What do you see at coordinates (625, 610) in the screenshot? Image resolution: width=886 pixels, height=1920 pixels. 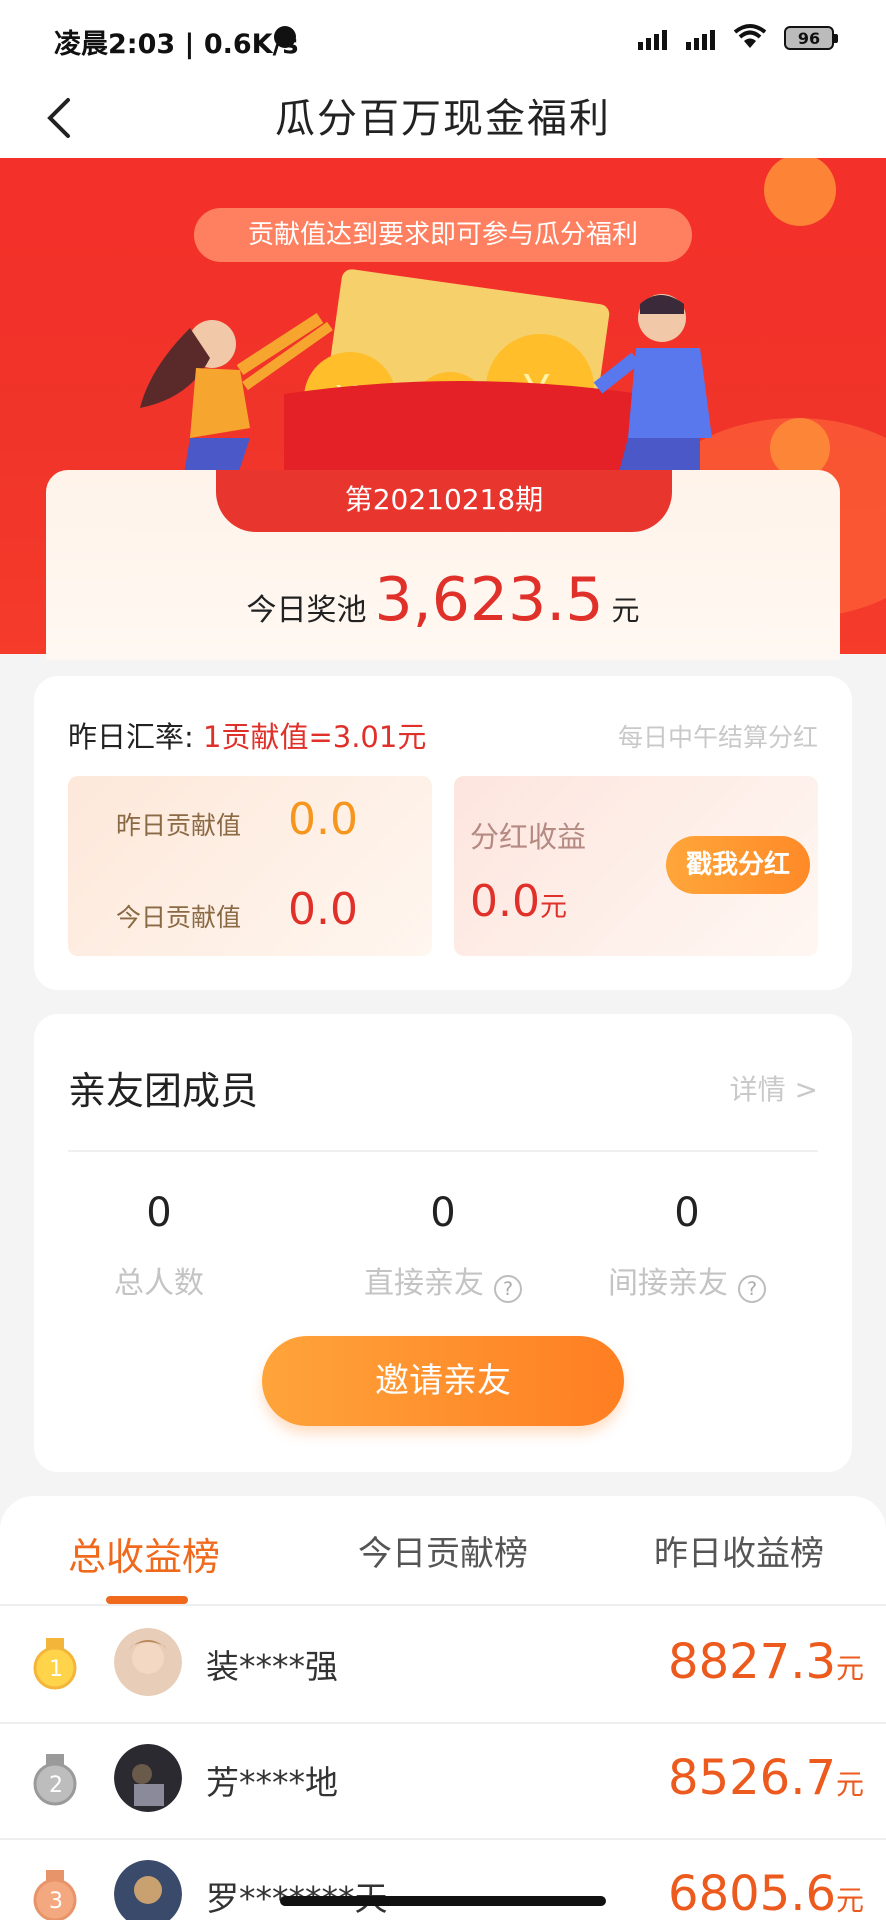 I see `prize-pool-unit: 元` at bounding box center [625, 610].